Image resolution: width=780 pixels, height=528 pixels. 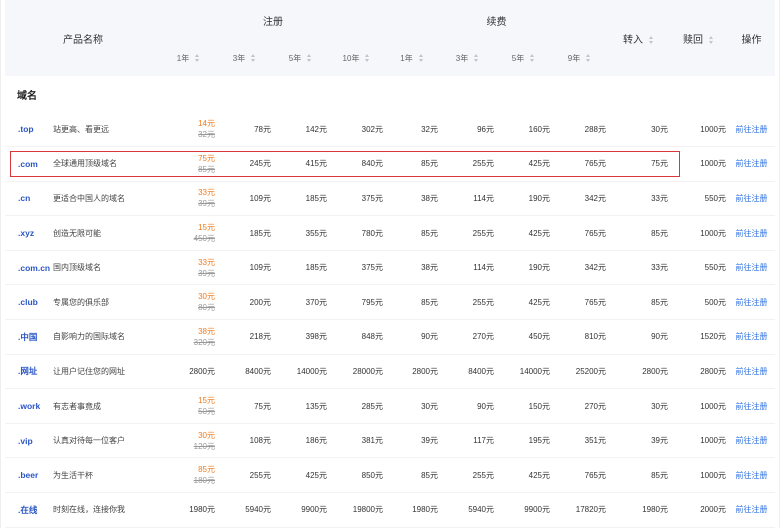 I want to click on col-register-10y: 10年, so click(x=357, y=58).